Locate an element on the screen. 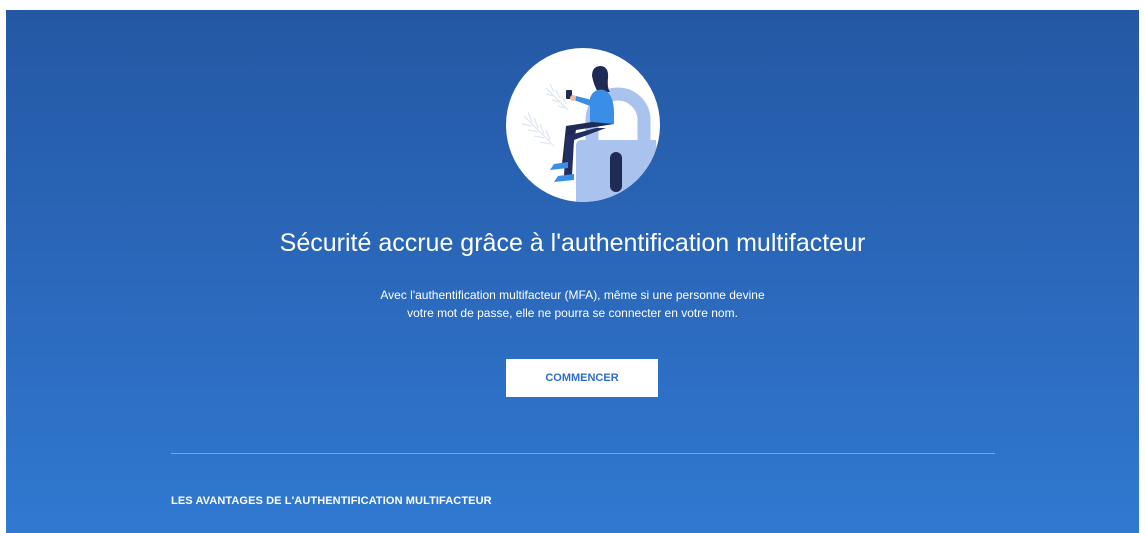 This screenshot has height=533, width=1145. person-on-padlock-illustration is located at coordinates (583, 125).